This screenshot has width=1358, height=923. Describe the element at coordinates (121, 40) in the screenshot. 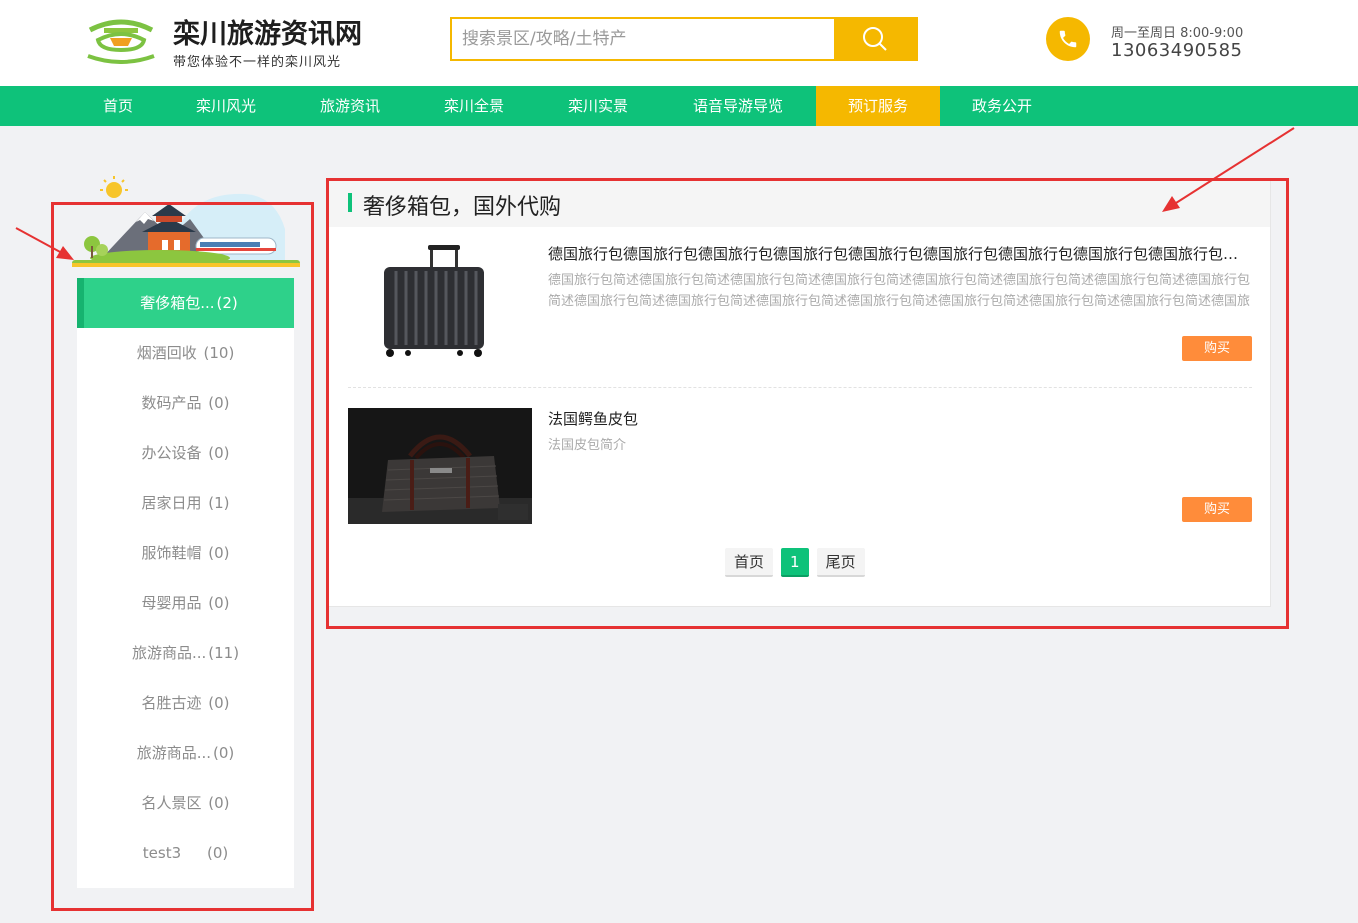

I see `logo-icon` at that location.